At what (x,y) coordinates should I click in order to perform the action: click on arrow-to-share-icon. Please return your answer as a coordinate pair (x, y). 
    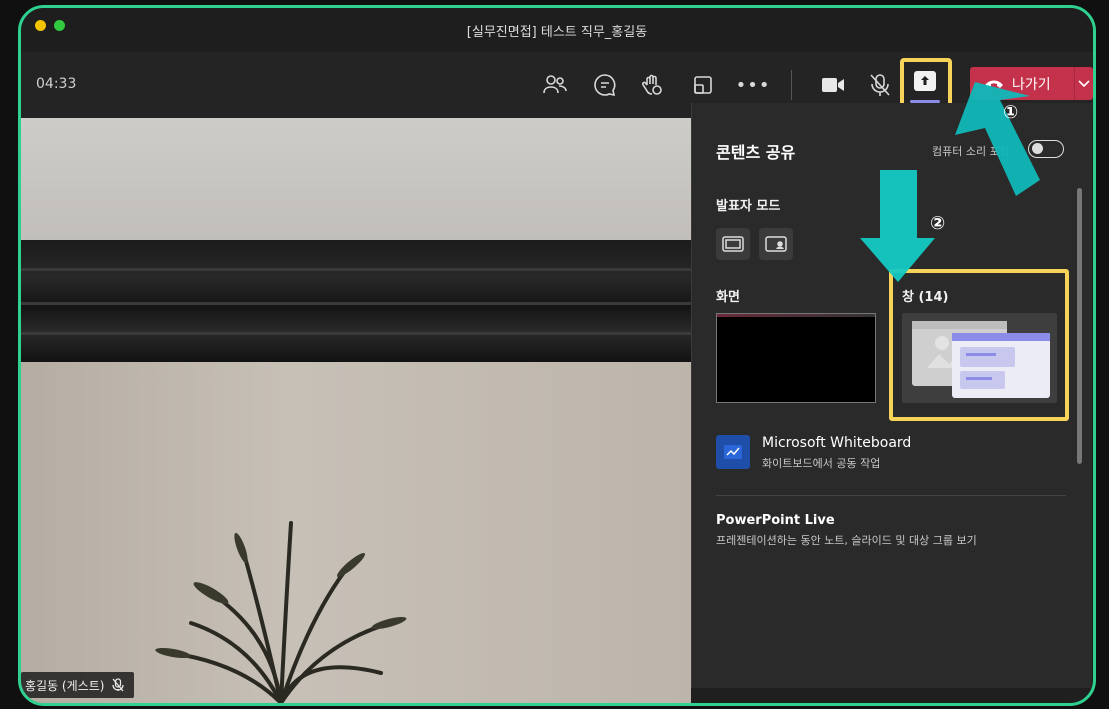
    Looking at the image, I should click on (997, 139).